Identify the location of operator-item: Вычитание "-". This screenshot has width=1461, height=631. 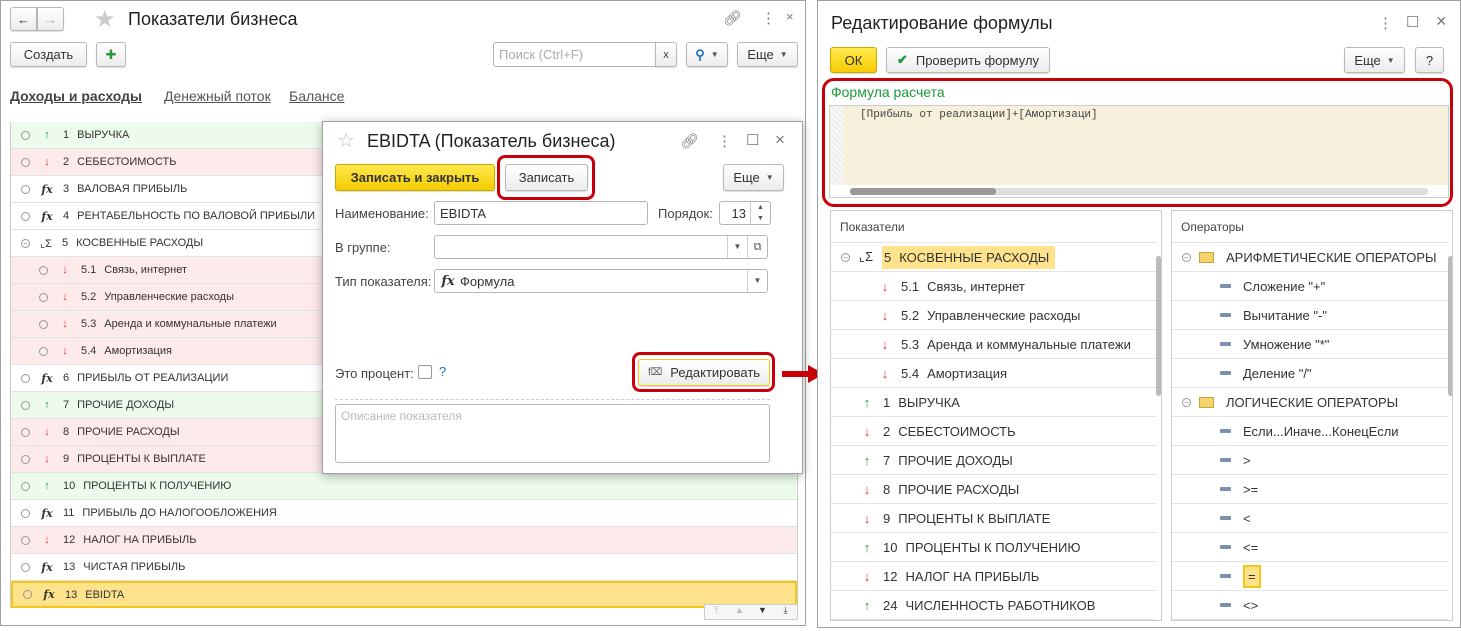
(1310, 315).